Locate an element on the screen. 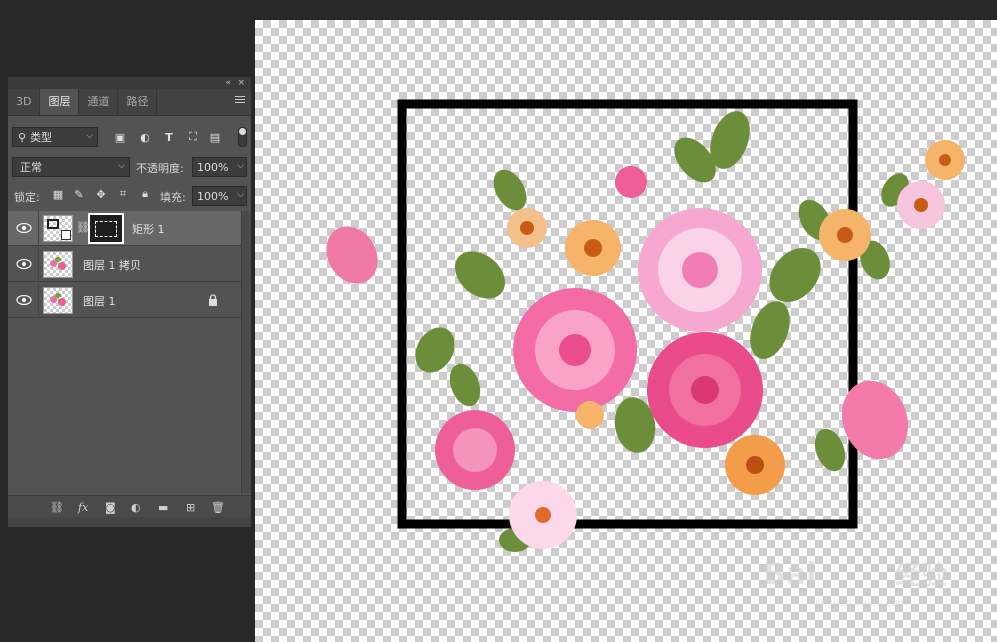  fill-value: 100% is located at coordinates (213, 196).